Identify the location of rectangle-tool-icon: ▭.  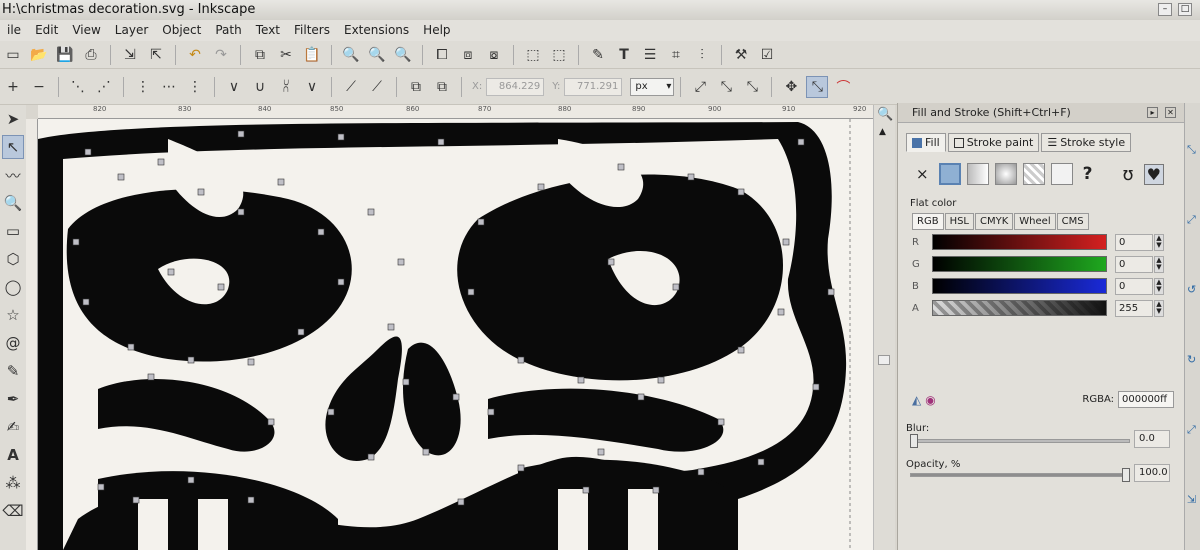
(13, 231).